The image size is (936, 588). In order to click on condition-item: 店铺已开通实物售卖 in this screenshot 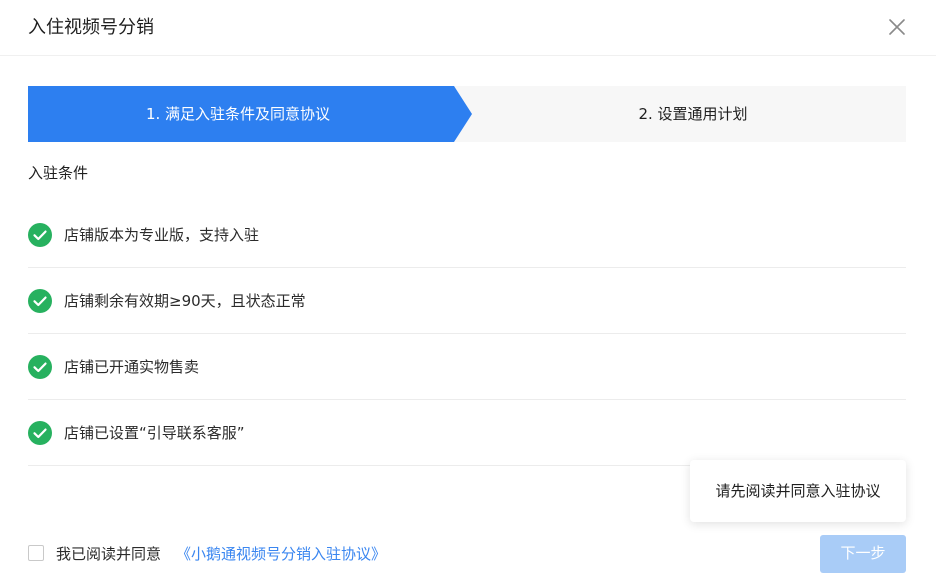, I will do `click(467, 367)`.